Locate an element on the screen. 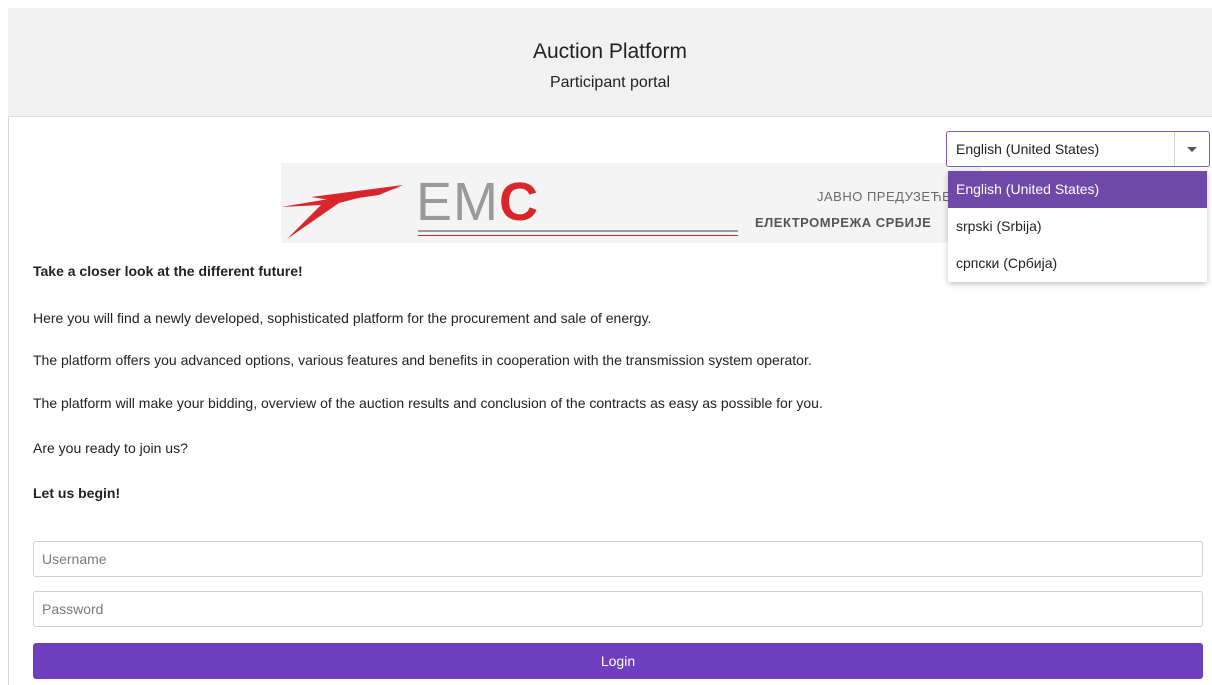  logo-wordmark-prefix: EM is located at coordinates (457, 202).